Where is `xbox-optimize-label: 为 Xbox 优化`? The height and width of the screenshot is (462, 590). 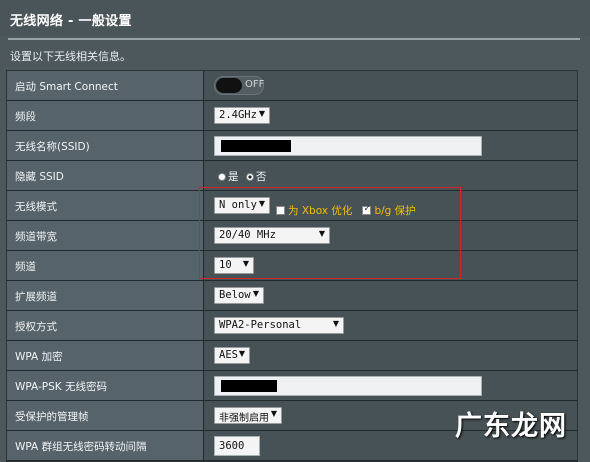 xbox-optimize-label: 为 Xbox 优化 is located at coordinates (320, 211).